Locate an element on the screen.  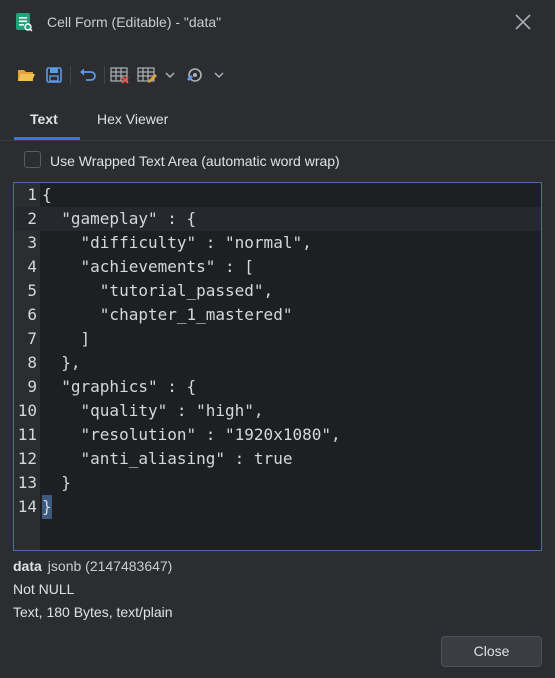
line-number: 3 is located at coordinates (32, 242).